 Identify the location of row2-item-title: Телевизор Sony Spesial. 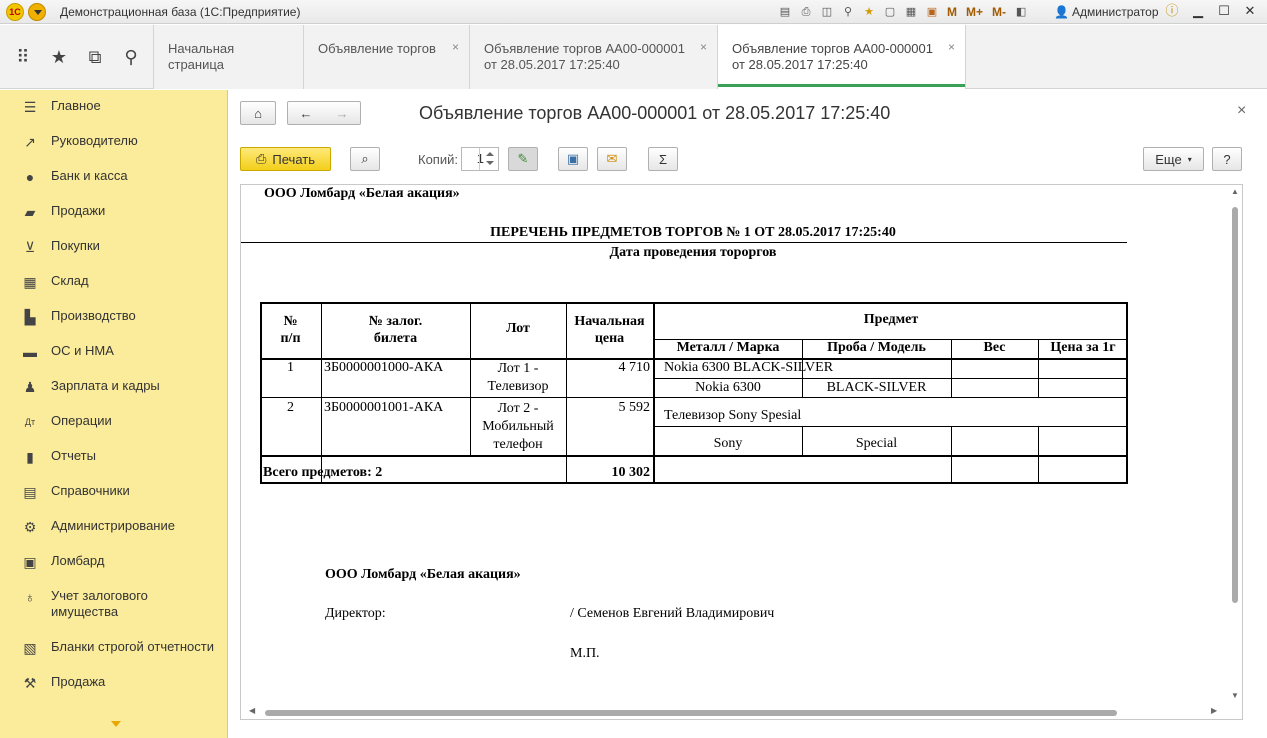
(733, 415).